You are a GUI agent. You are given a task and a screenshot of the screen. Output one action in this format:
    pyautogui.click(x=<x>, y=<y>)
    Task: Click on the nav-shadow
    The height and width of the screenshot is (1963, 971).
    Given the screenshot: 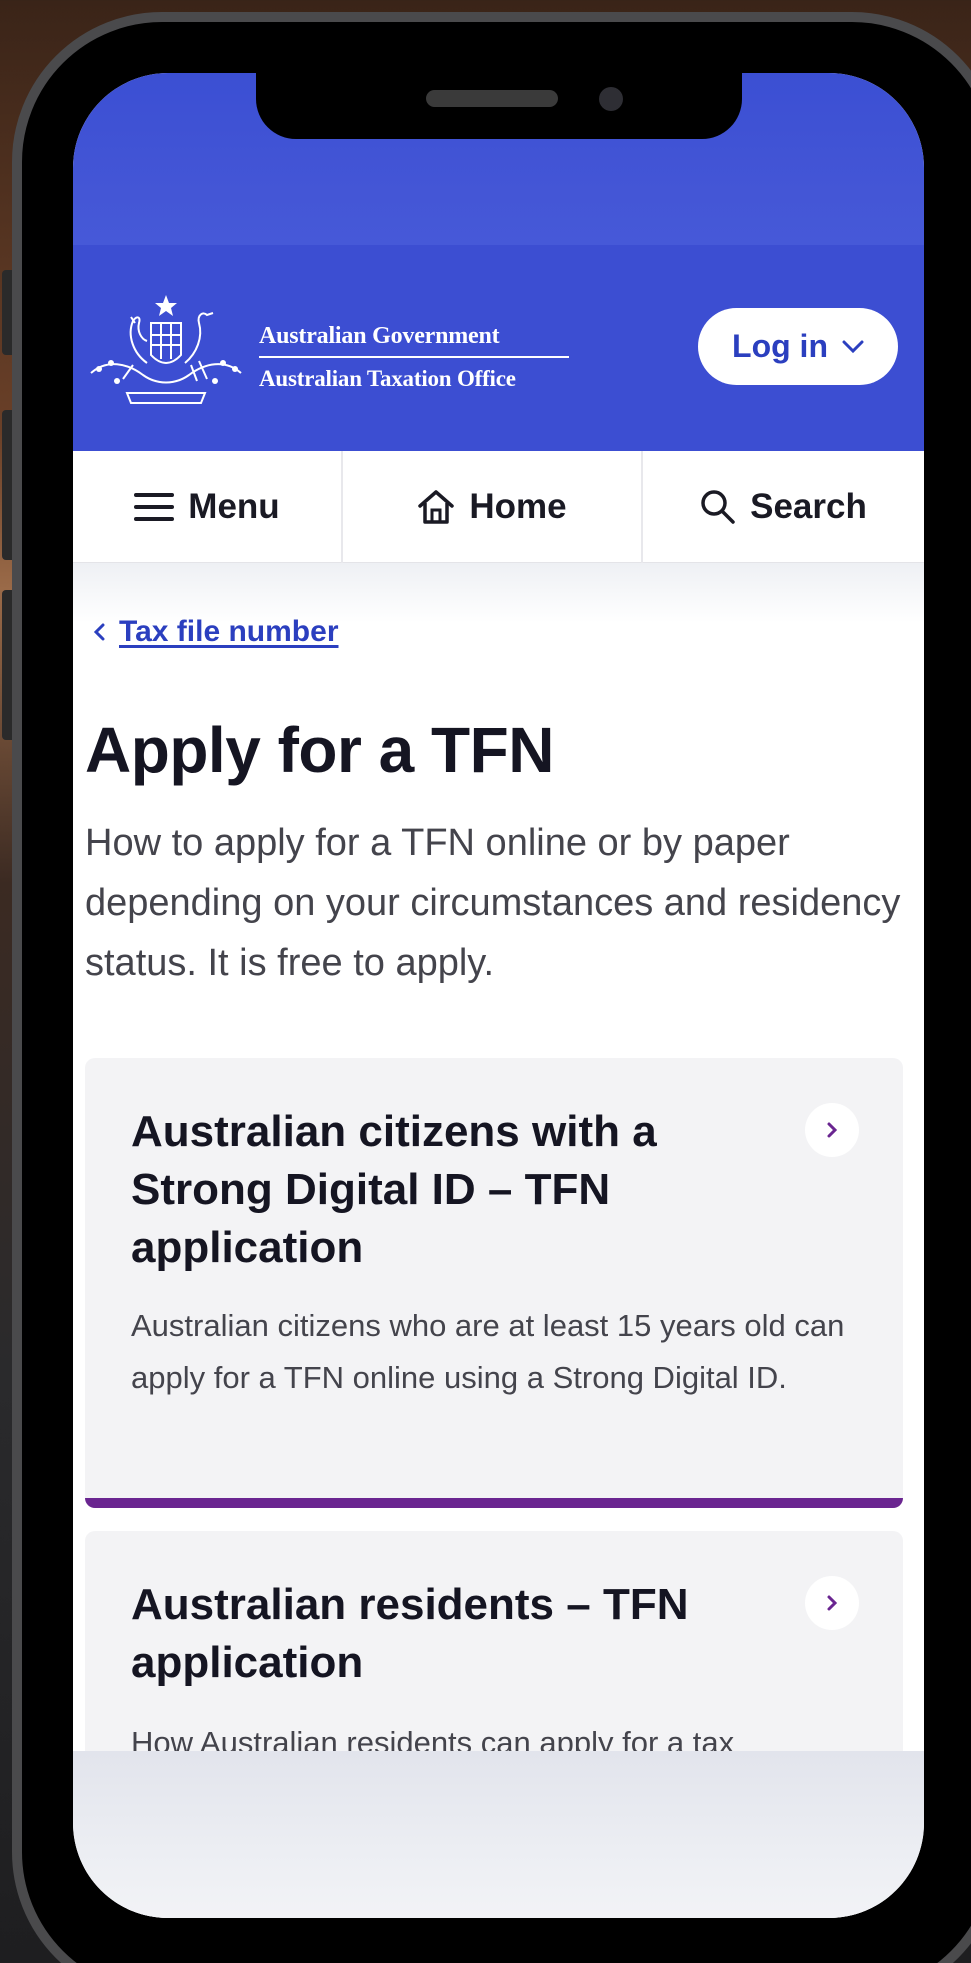 What is the action you would take?
    pyautogui.click(x=498, y=593)
    